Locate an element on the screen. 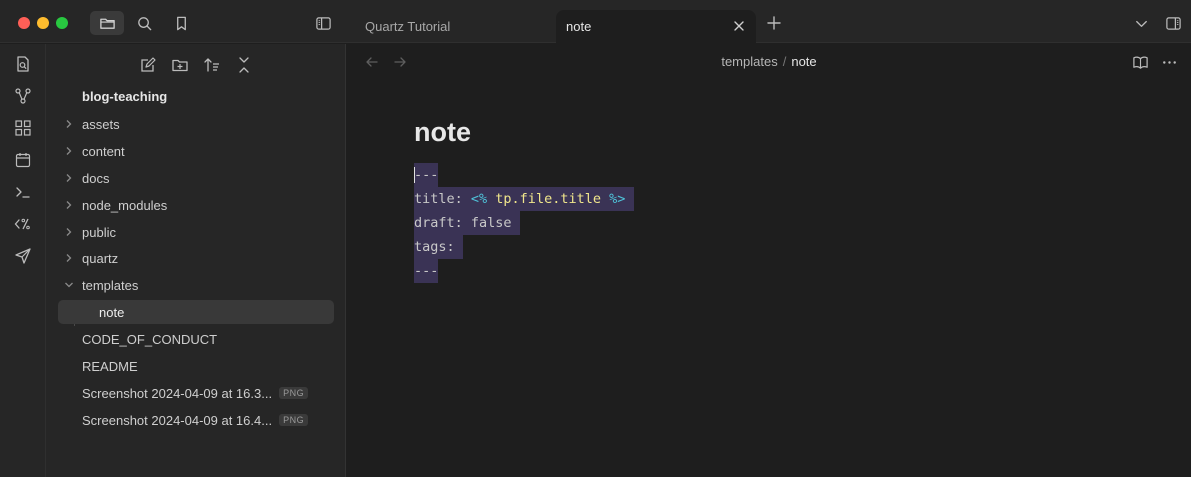 Image resolution: width=1191 pixels, height=477 pixels. collapse-all-icon is located at coordinates (244, 65).